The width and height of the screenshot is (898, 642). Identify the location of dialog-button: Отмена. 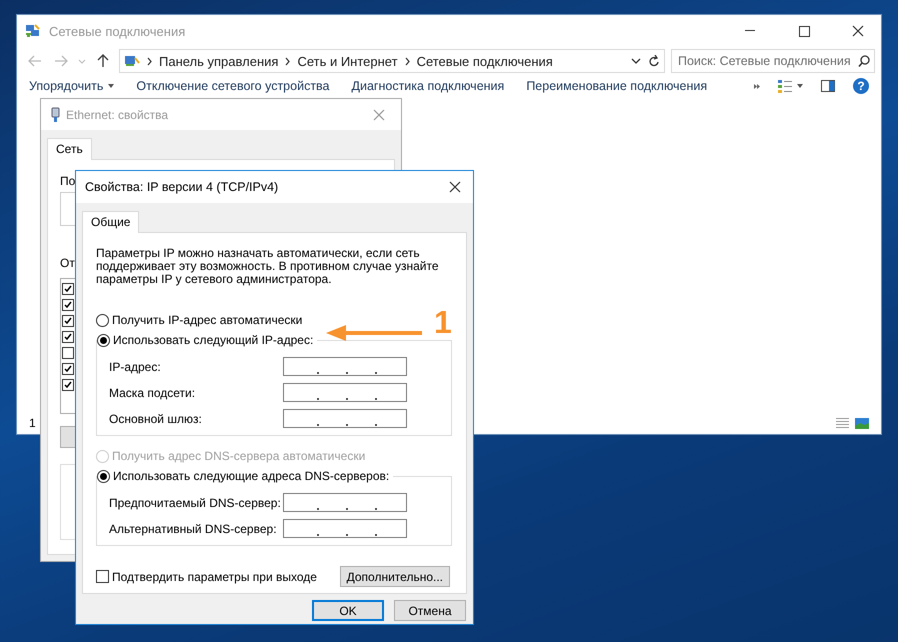
(430, 610).